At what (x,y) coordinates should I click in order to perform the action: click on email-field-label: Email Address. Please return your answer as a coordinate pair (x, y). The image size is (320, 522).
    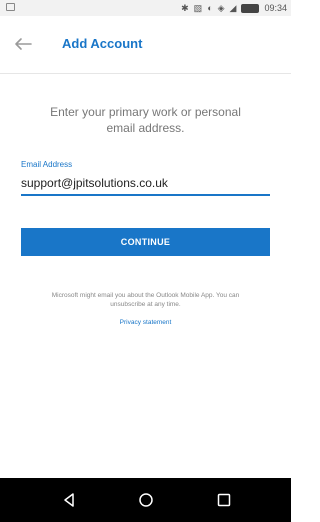
    Looking at the image, I should click on (47, 164).